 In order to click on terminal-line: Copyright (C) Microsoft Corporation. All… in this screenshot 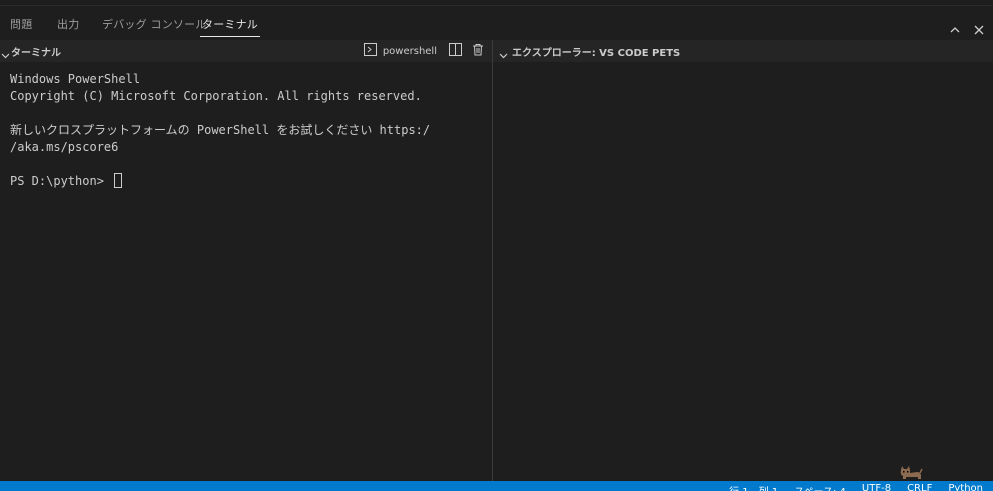, I will do `click(216, 96)`.